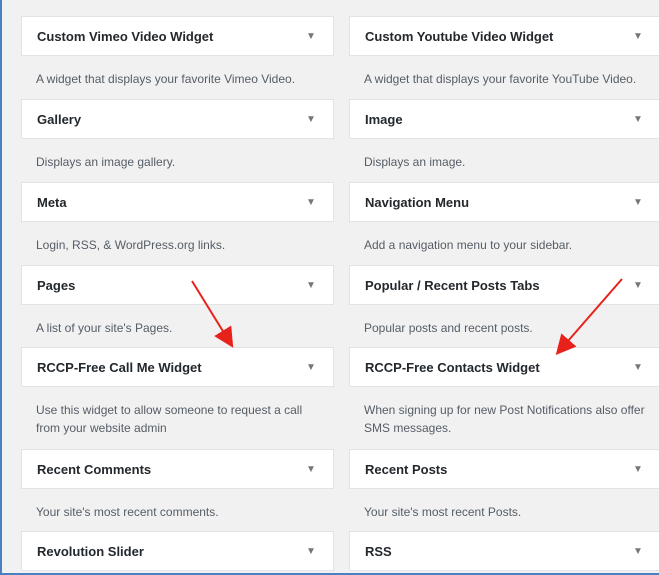 The width and height of the screenshot is (659, 575). Describe the element at coordinates (468, 245) in the screenshot. I see `widget-description: Add a navigation menu to your sidebar.` at that location.